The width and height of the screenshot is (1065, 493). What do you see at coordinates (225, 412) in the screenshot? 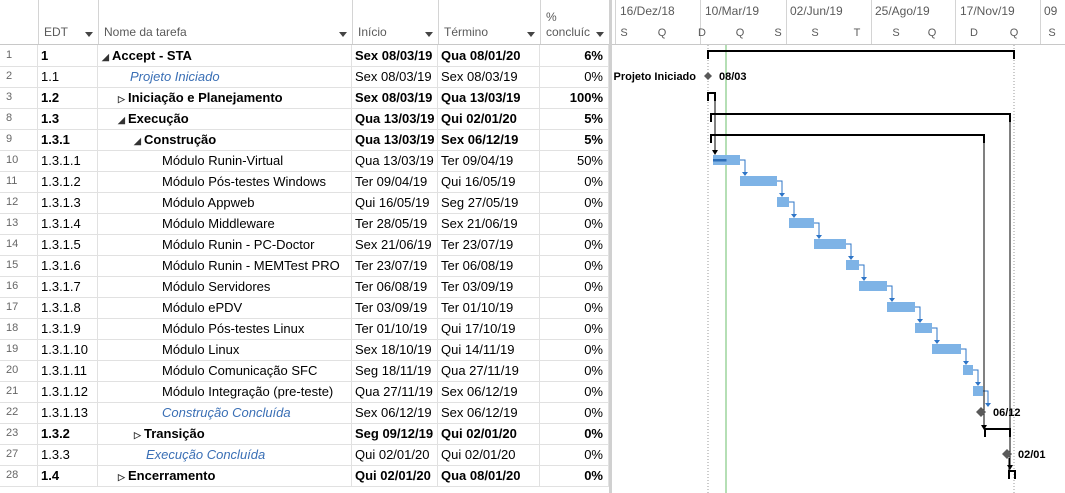
I see `task-name-cell: Construção Concluída` at bounding box center [225, 412].